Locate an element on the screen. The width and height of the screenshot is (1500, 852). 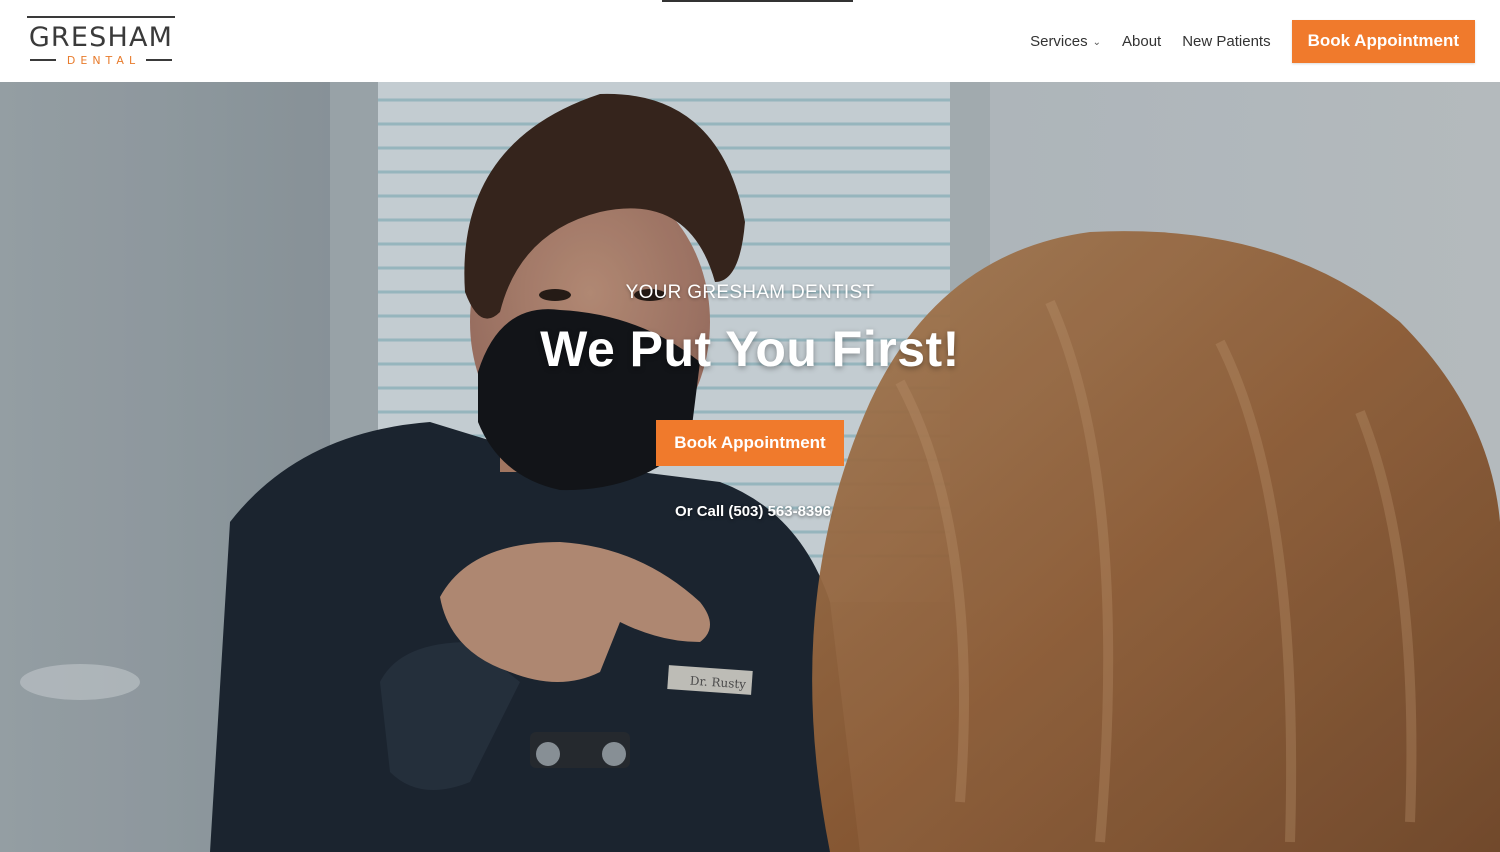
header-book-appointment-button: Book Appointment is located at coordinates (1383, 41).